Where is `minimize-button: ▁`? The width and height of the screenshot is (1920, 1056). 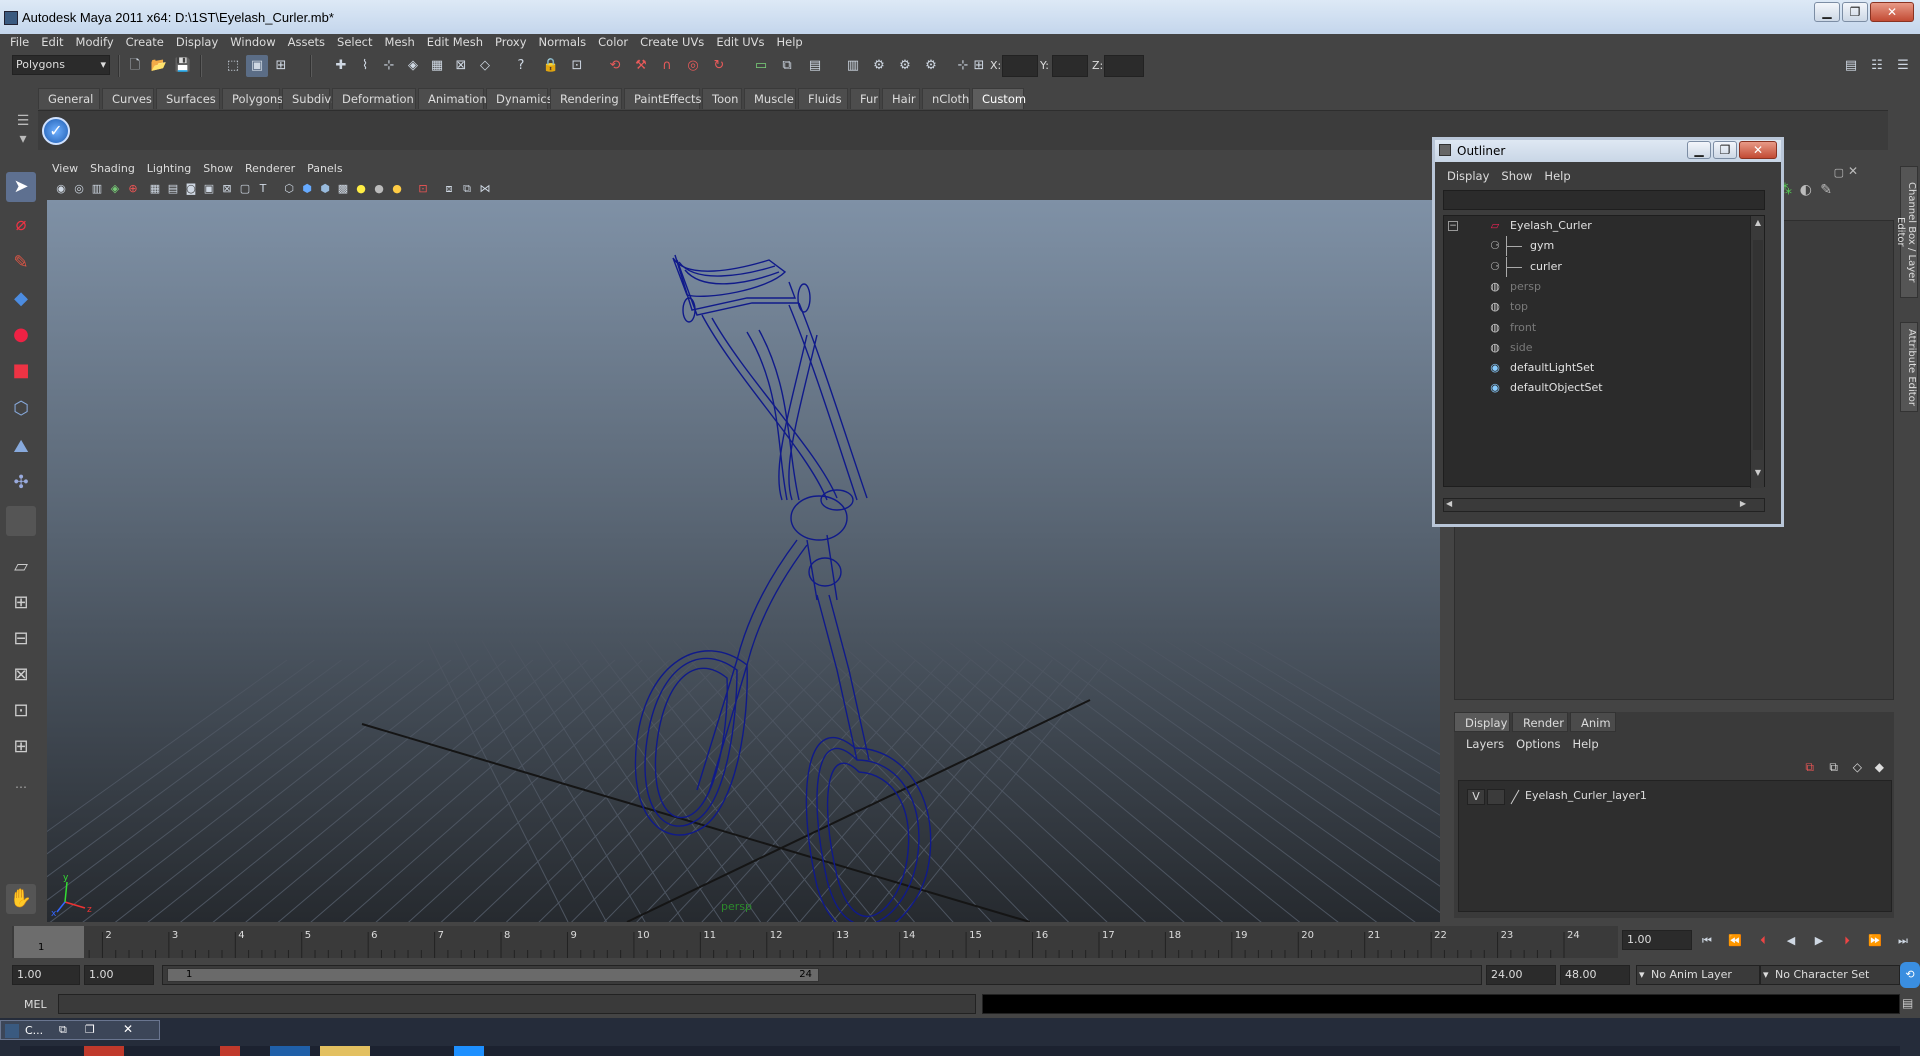 minimize-button: ▁ is located at coordinates (1827, 12).